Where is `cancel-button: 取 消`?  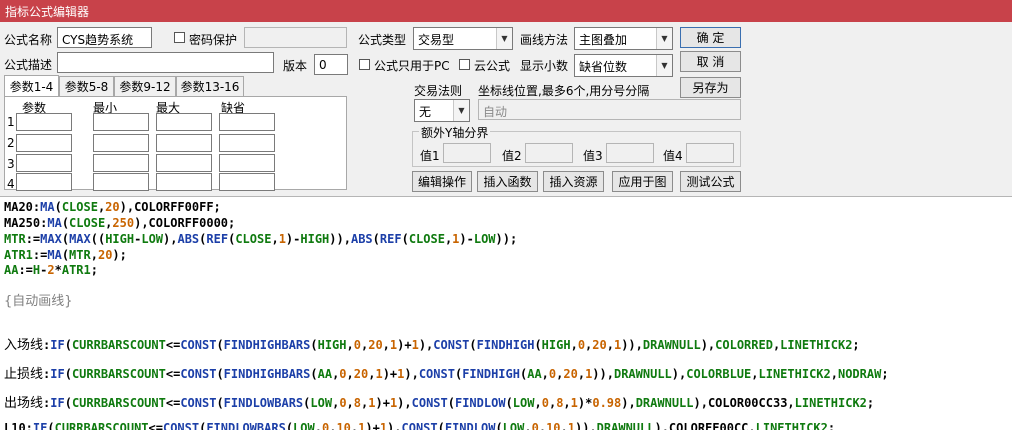
cancel-button: 取 消 is located at coordinates (710, 61).